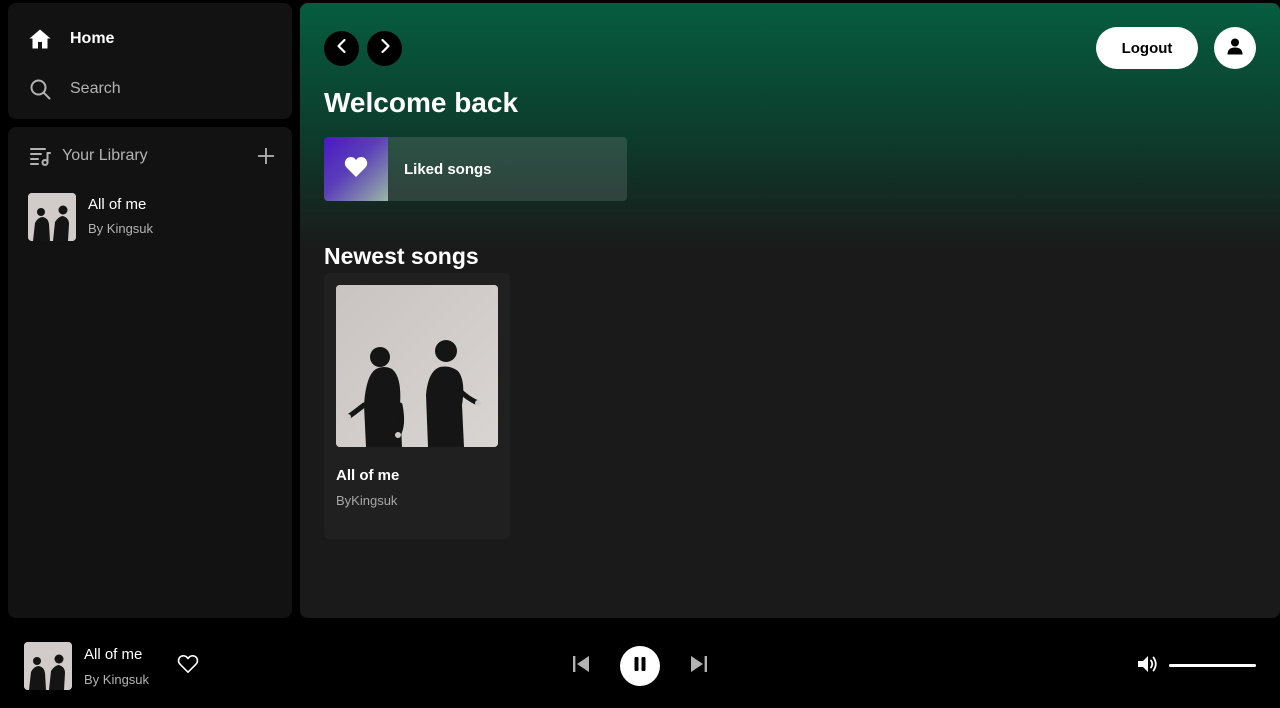 This screenshot has width=1280, height=708. What do you see at coordinates (421, 102) in the screenshot?
I see `page-title: Welcome back` at bounding box center [421, 102].